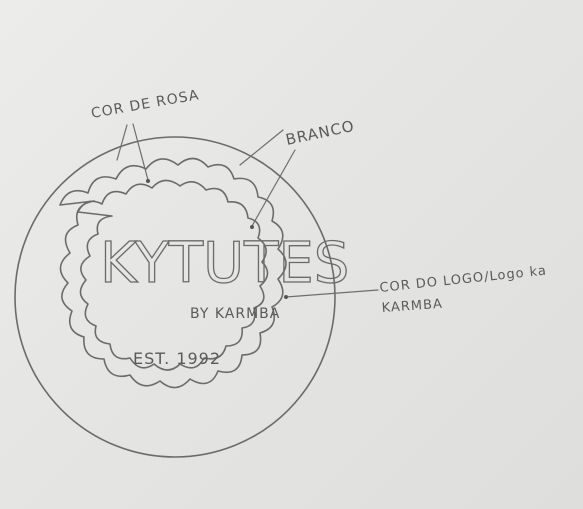 This screenshot has height=509, width=583. I want to click on brand-byline: BY KARMBA, so click(235, 314).